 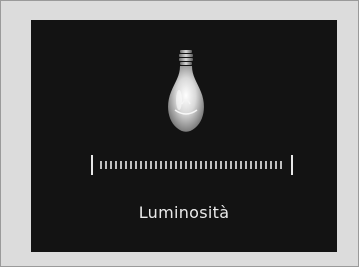 I want to click on light-bulb-icon, so click(x=186, y=91).